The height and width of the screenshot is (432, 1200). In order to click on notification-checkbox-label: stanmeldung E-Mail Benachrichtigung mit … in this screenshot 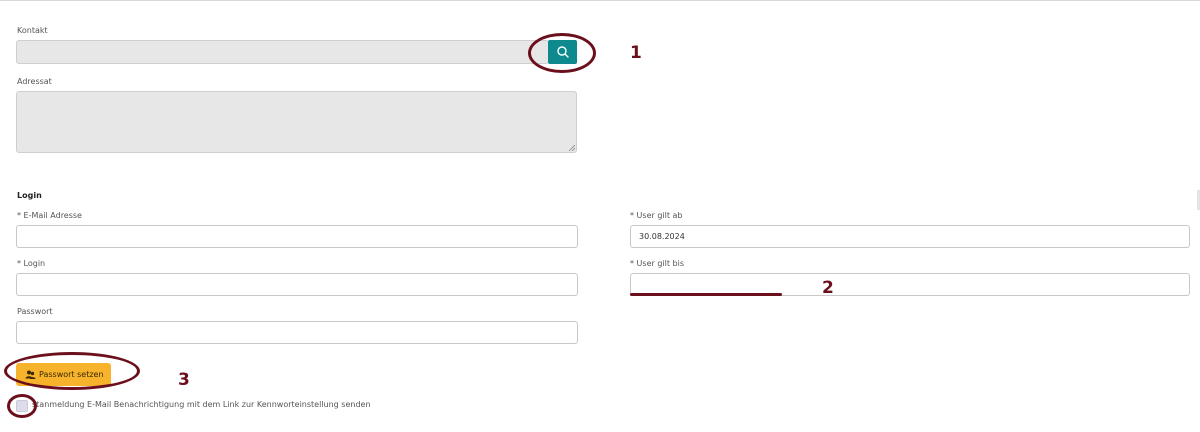, I will do `click(201, 404)`.